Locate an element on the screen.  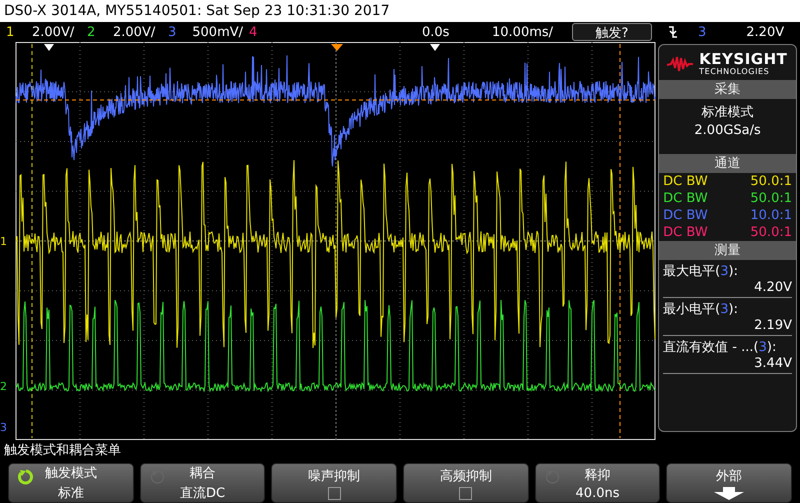
measurement-label: 直流有效值 - ...(3): is located at coordinates (720, 347).